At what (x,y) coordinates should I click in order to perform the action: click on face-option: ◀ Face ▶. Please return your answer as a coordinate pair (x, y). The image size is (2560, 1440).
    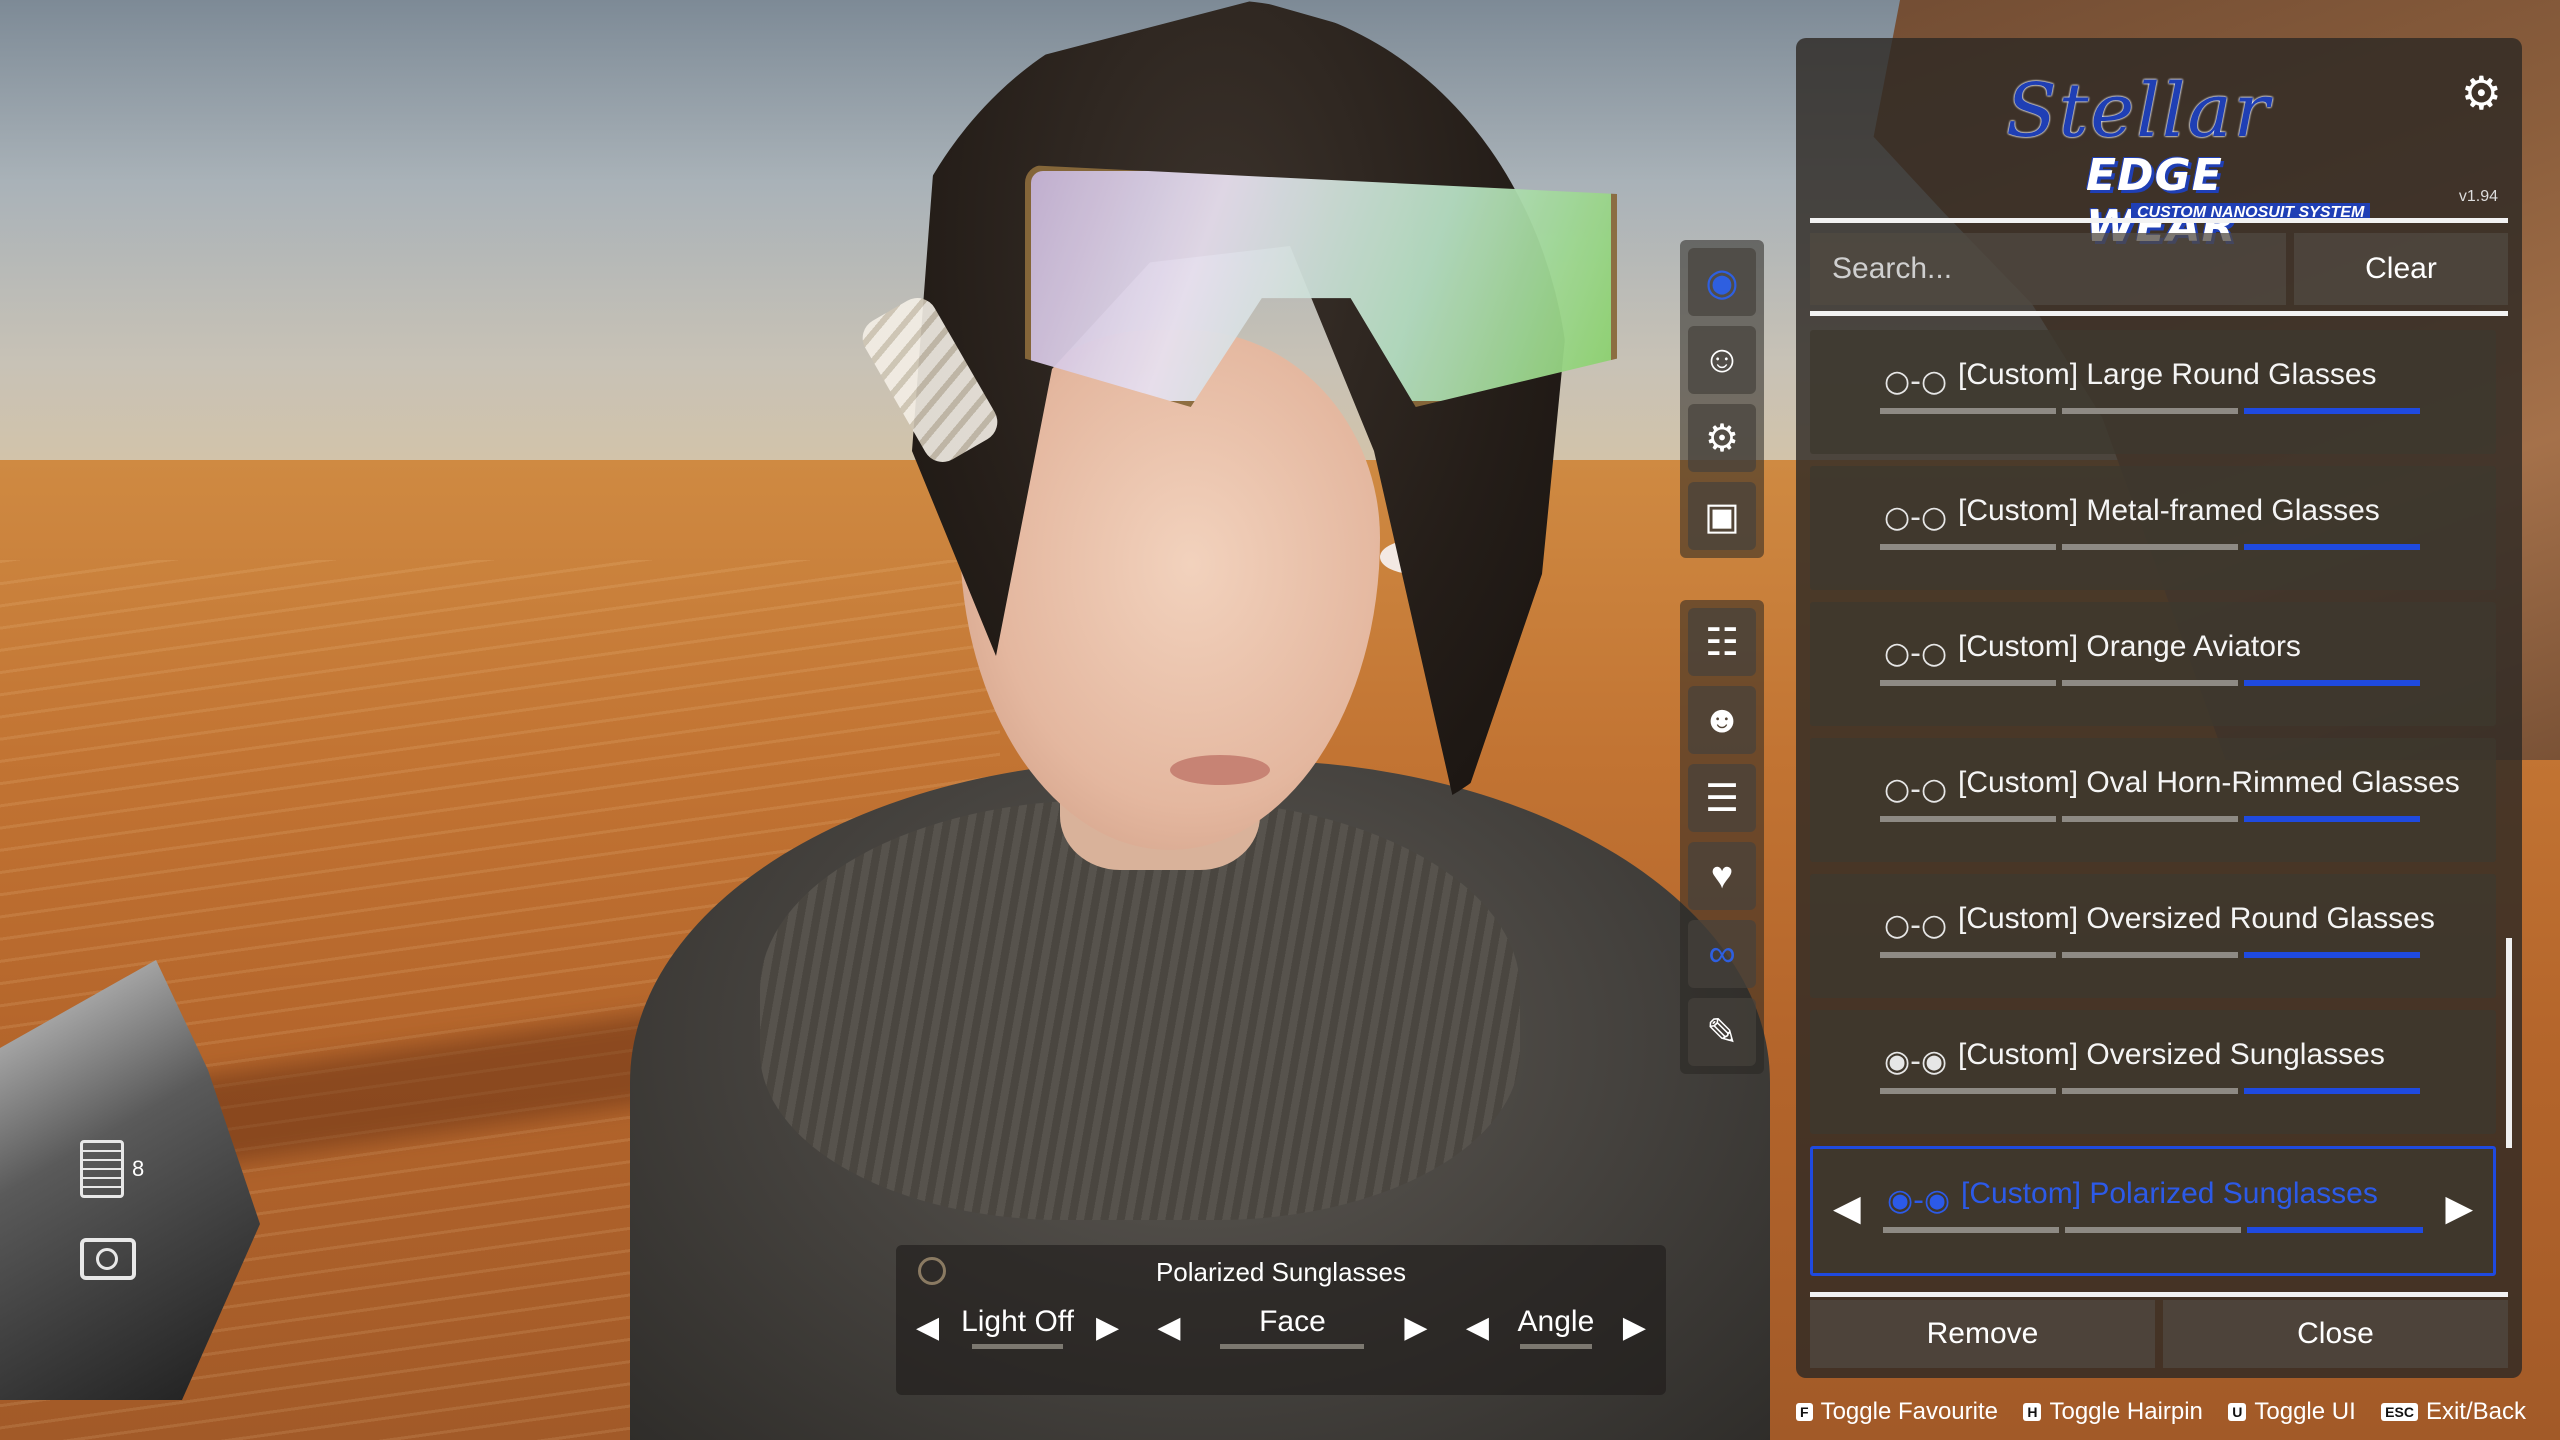
    Looking at the image, I should click on (1292, 1327).